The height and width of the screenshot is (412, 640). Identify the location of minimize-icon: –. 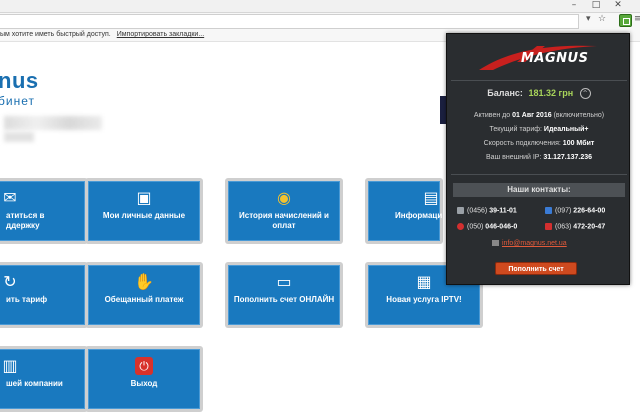
(574, 5).